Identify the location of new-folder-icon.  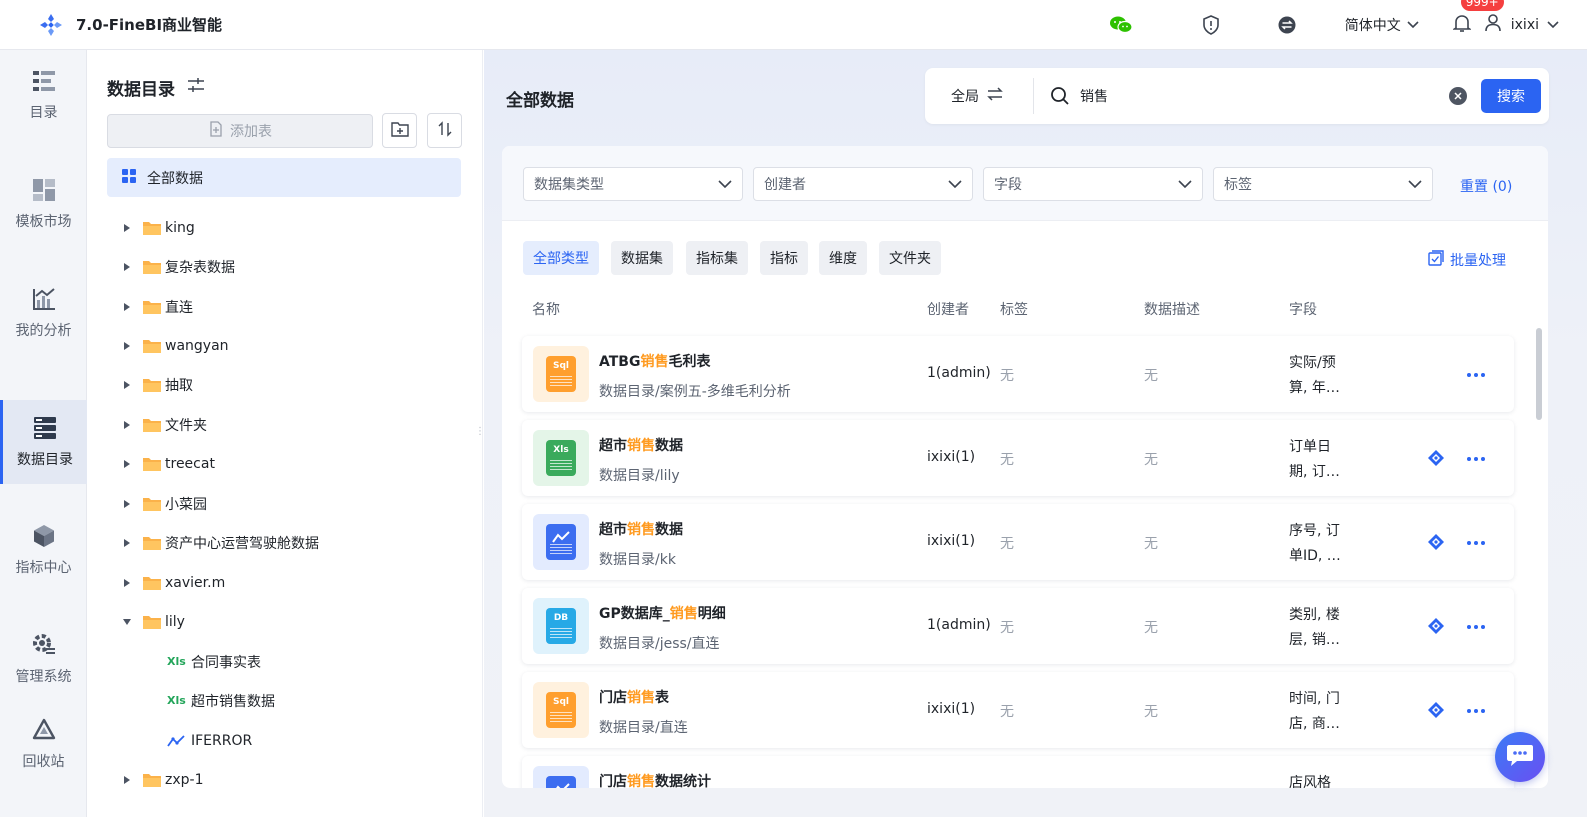
(399, 131).